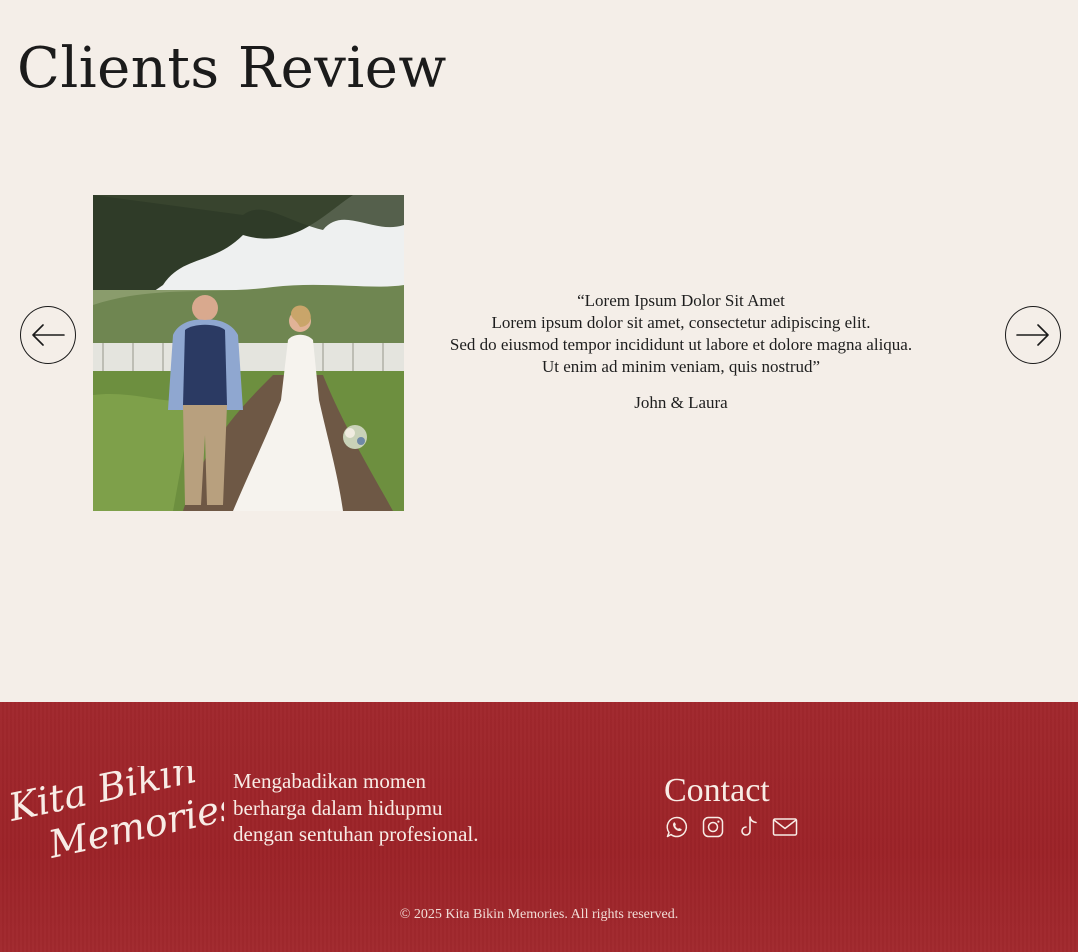  What do you see at coordinates (356, 834) in the screenshot?
I see `tagline-line: dengan sentuhan profesional.` at bounding box center [356, 834].